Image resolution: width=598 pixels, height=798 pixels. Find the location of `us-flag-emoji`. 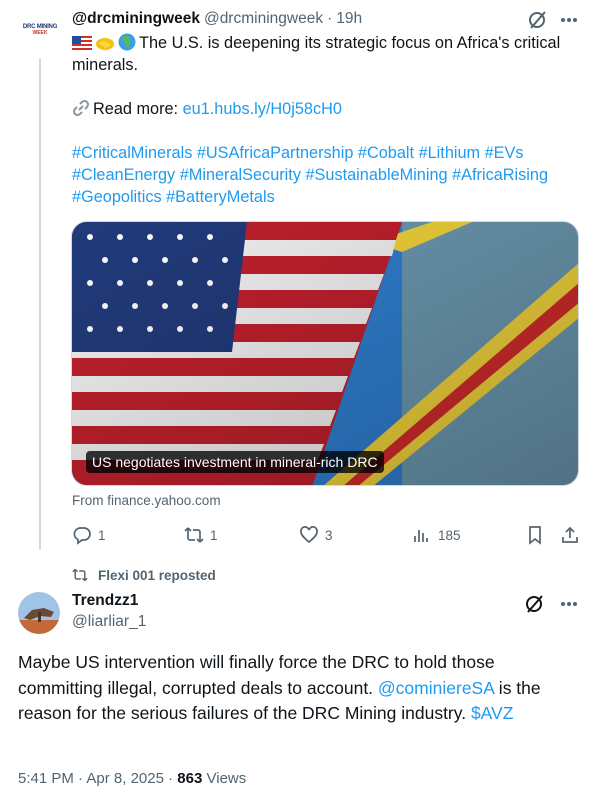

us-flag-emoji is located at coordinates (82, 43).